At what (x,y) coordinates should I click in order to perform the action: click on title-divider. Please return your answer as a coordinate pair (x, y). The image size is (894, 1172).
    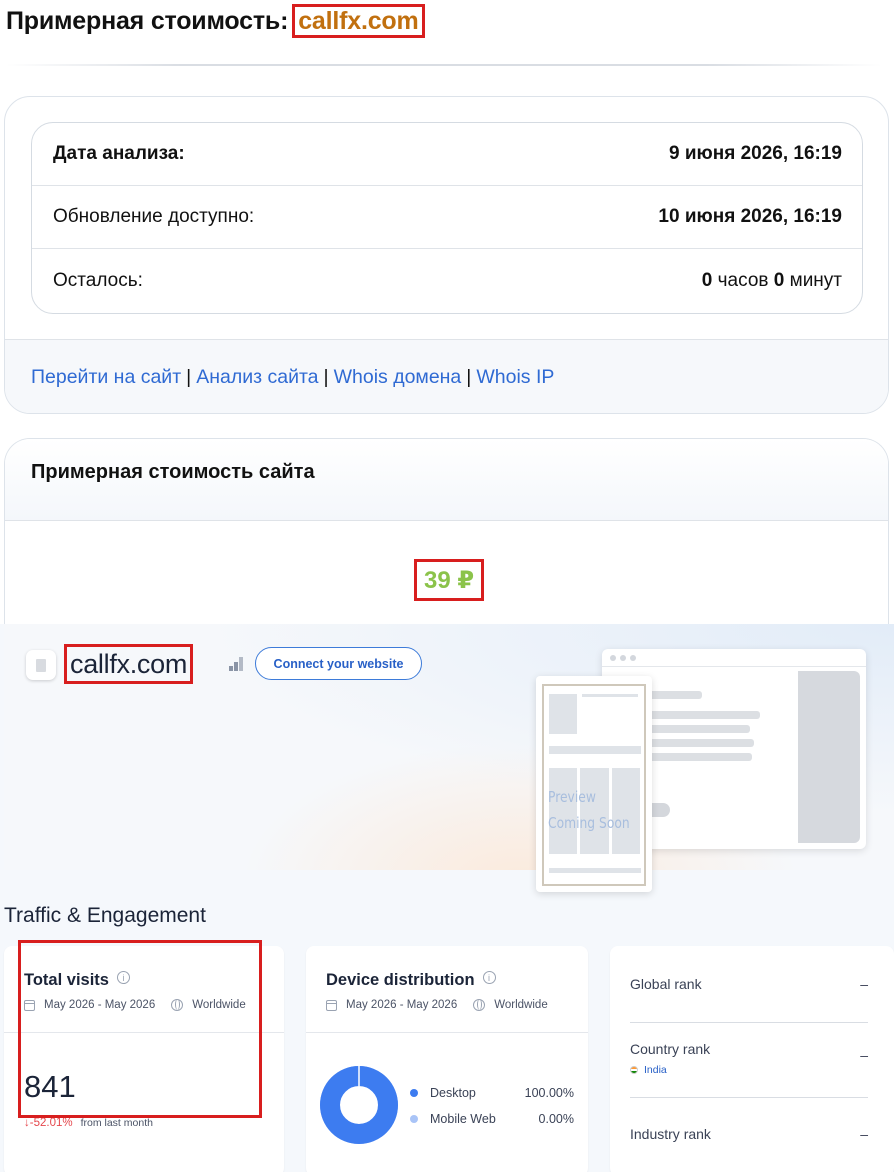
    Looking at the image, I should click on (444, 65).